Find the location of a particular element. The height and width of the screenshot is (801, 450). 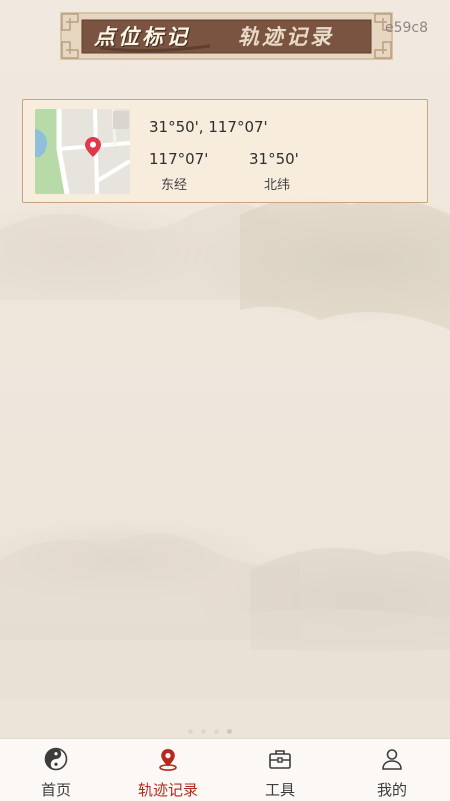

person-icon is located at coordinates (392, 759).